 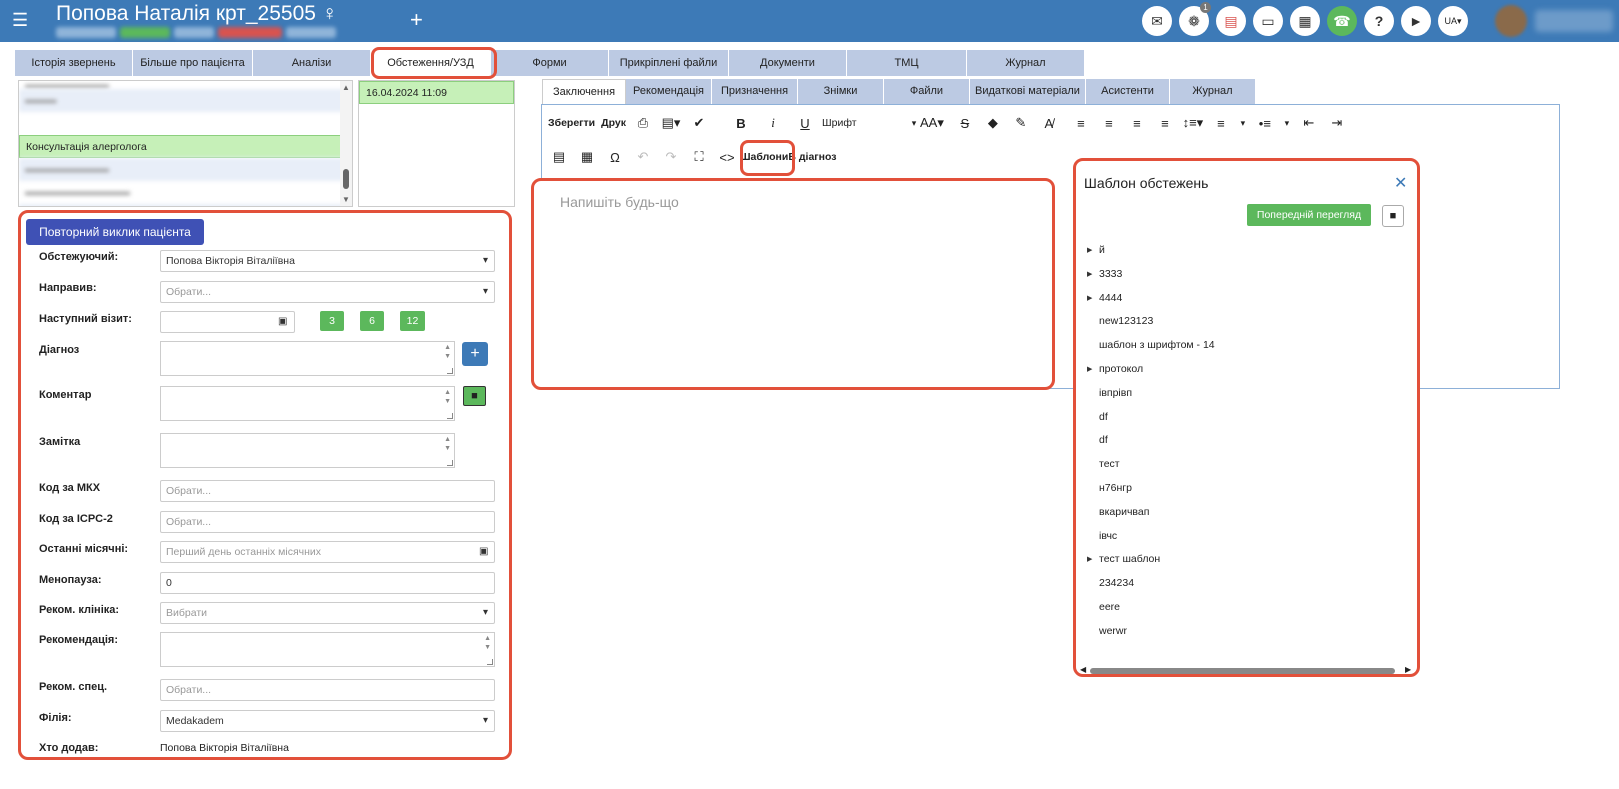 What do you see at coordinates (1244, 299) in the screenshot?
I see `template-folder: ▶ 4444` at bounding box center [1244, 299].